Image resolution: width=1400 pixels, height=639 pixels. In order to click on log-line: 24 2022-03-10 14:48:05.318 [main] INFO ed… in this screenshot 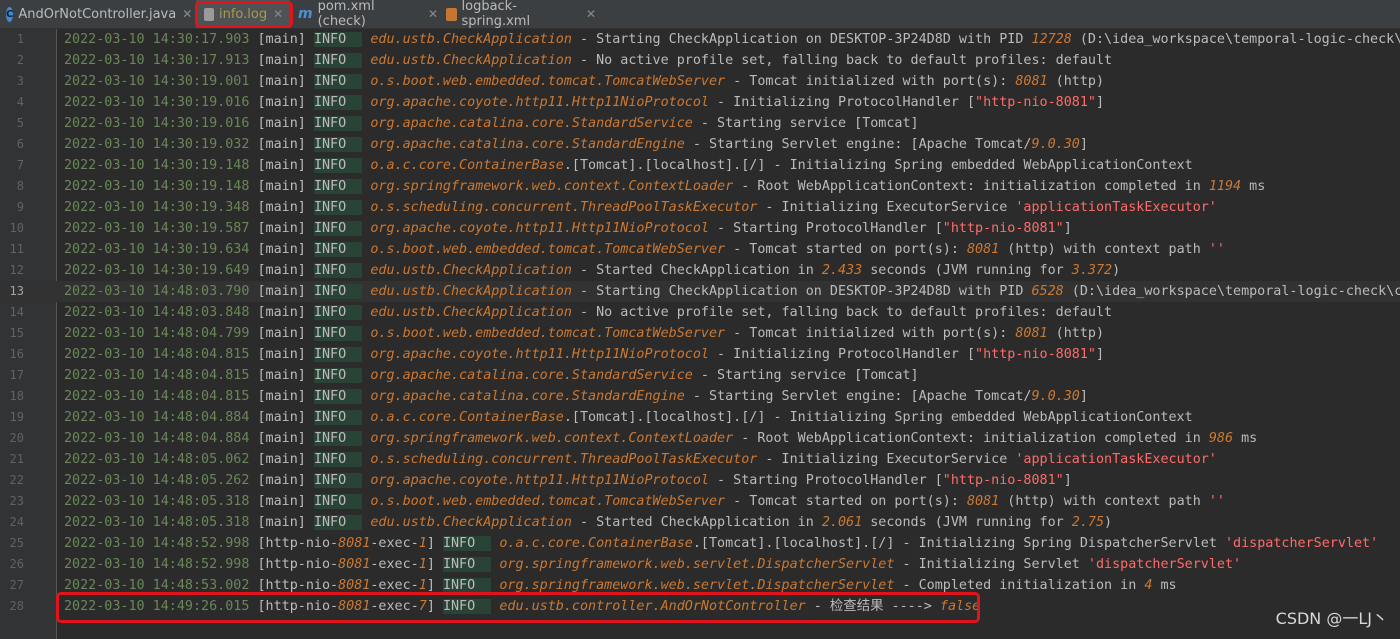, I will do `click(700, 522)`.